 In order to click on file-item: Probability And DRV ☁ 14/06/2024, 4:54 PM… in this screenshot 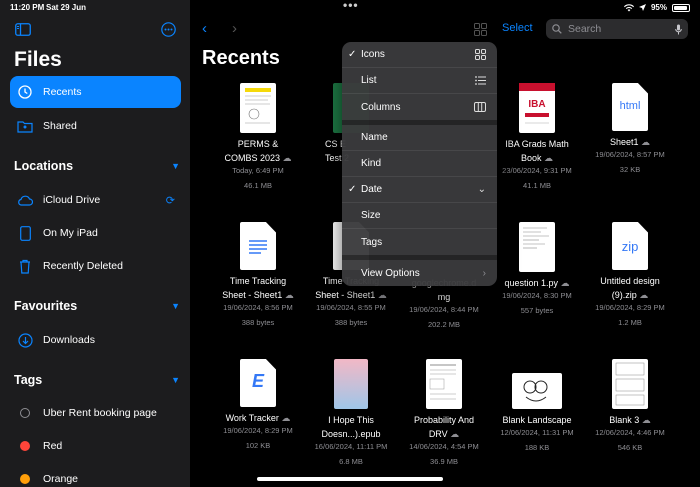, I will do `click(444, 412)`.